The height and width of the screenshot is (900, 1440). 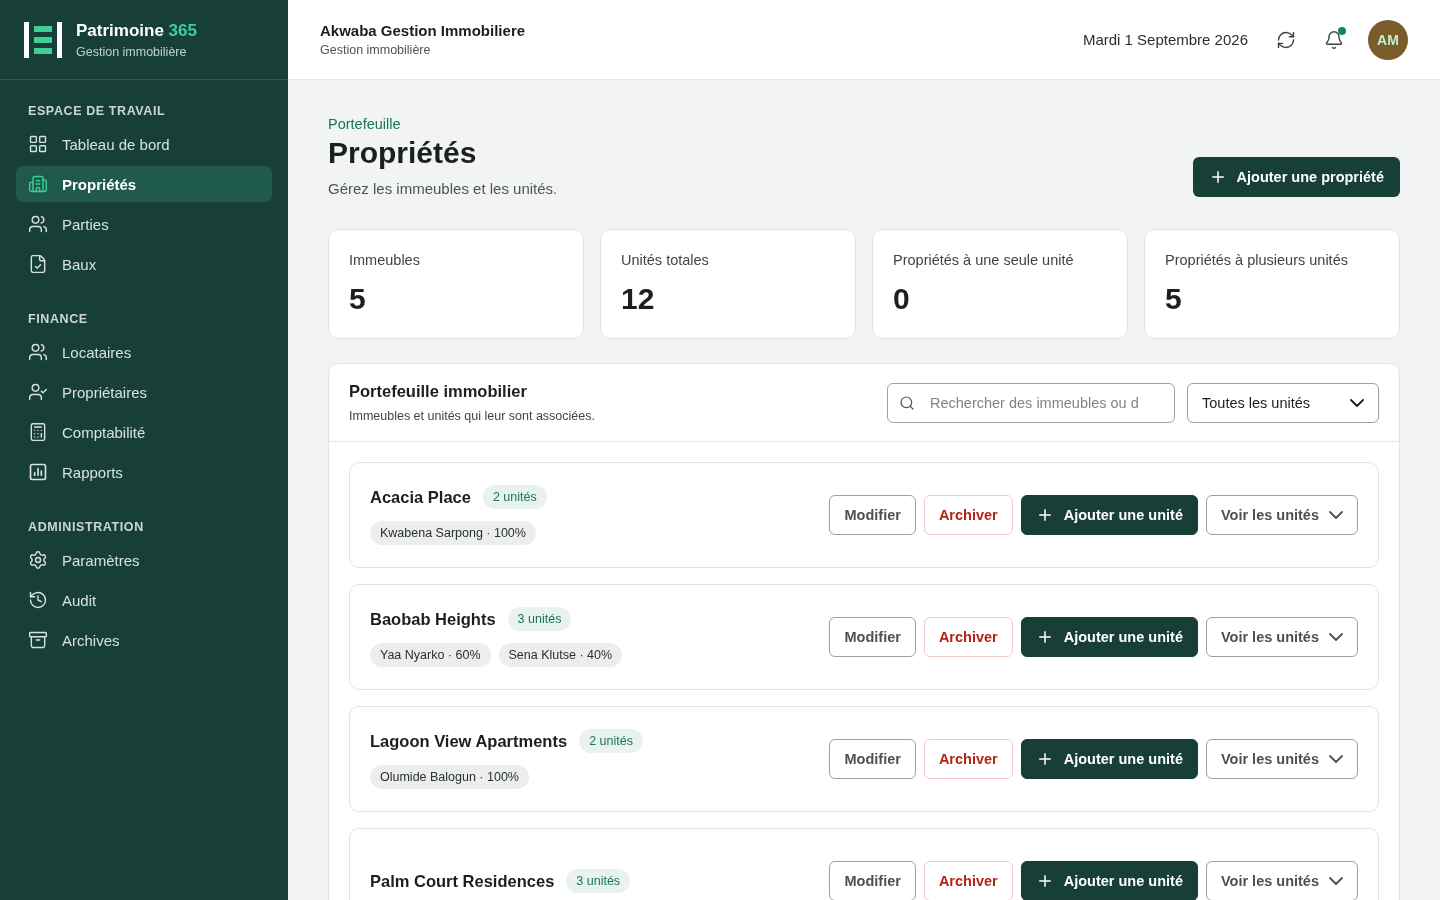 I want to click on brand-name: Patrimoine 365, so click(x=136, y=30).